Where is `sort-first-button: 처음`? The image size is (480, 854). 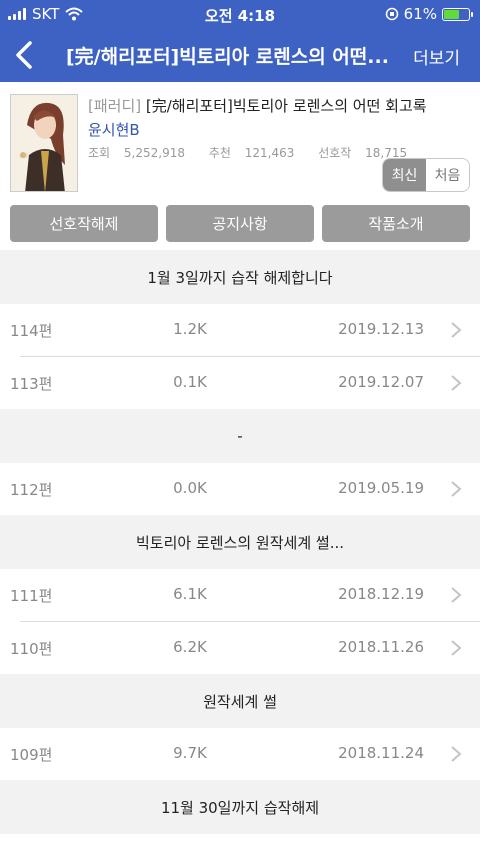 sort-first-button: 처음 is located at coordinates (447, 175).